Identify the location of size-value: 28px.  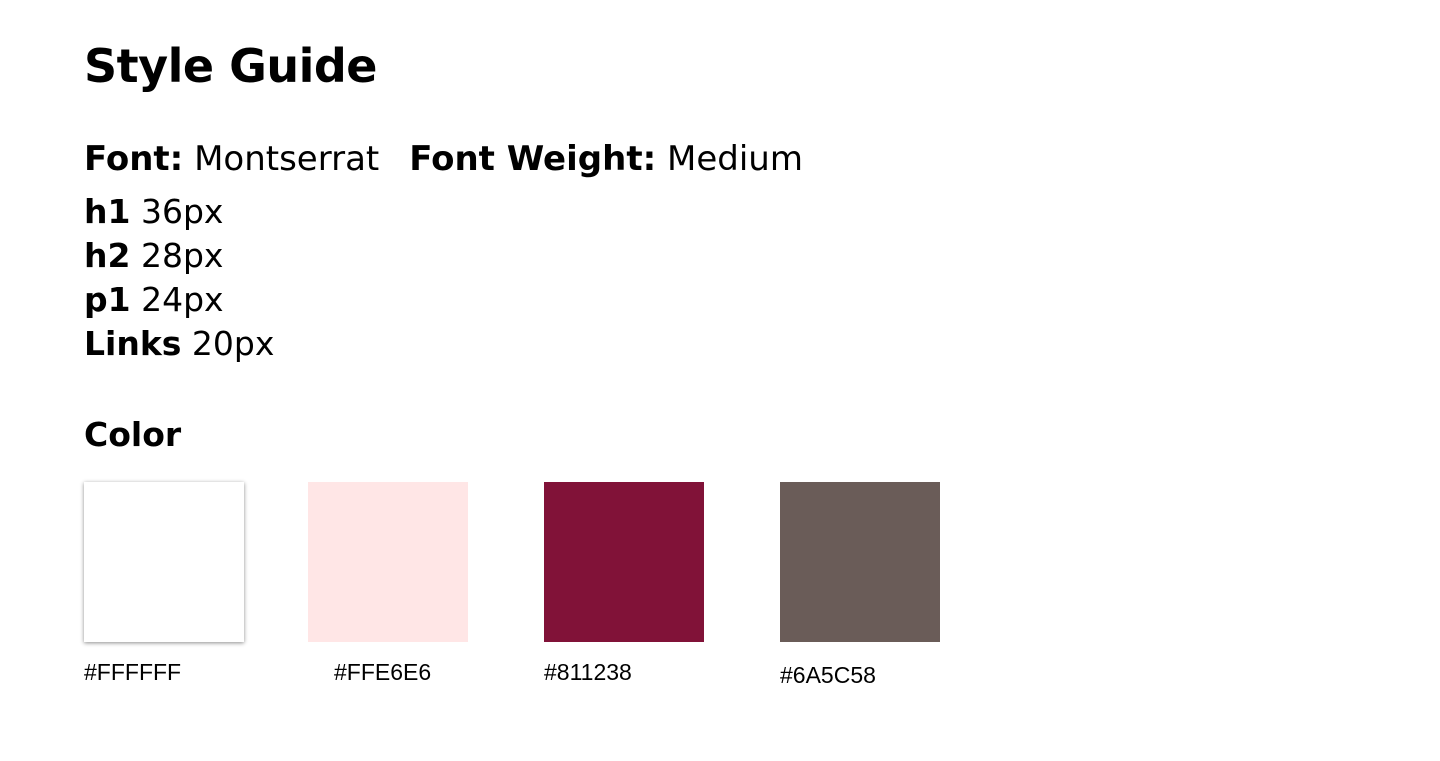
(182, 255).